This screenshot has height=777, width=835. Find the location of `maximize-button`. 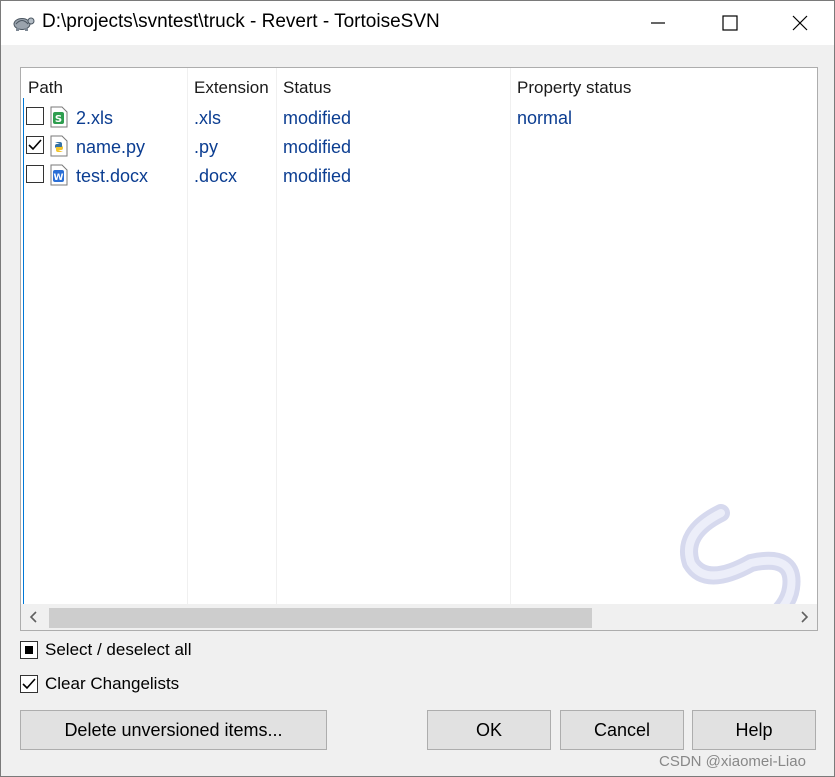

maximize-button is located at coordinates (730, 23).